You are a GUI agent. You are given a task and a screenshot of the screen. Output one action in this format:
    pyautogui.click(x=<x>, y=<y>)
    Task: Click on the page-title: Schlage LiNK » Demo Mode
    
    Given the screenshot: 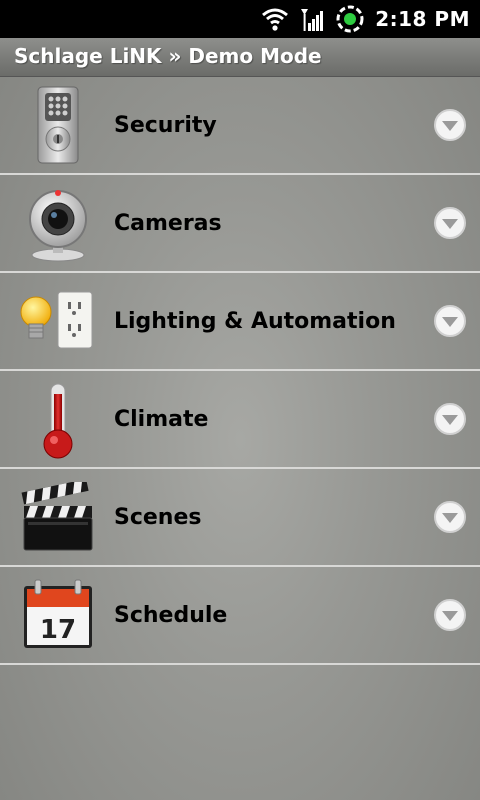 What is the action you would take?
    pyautogui.click(x=168, y=56)
    